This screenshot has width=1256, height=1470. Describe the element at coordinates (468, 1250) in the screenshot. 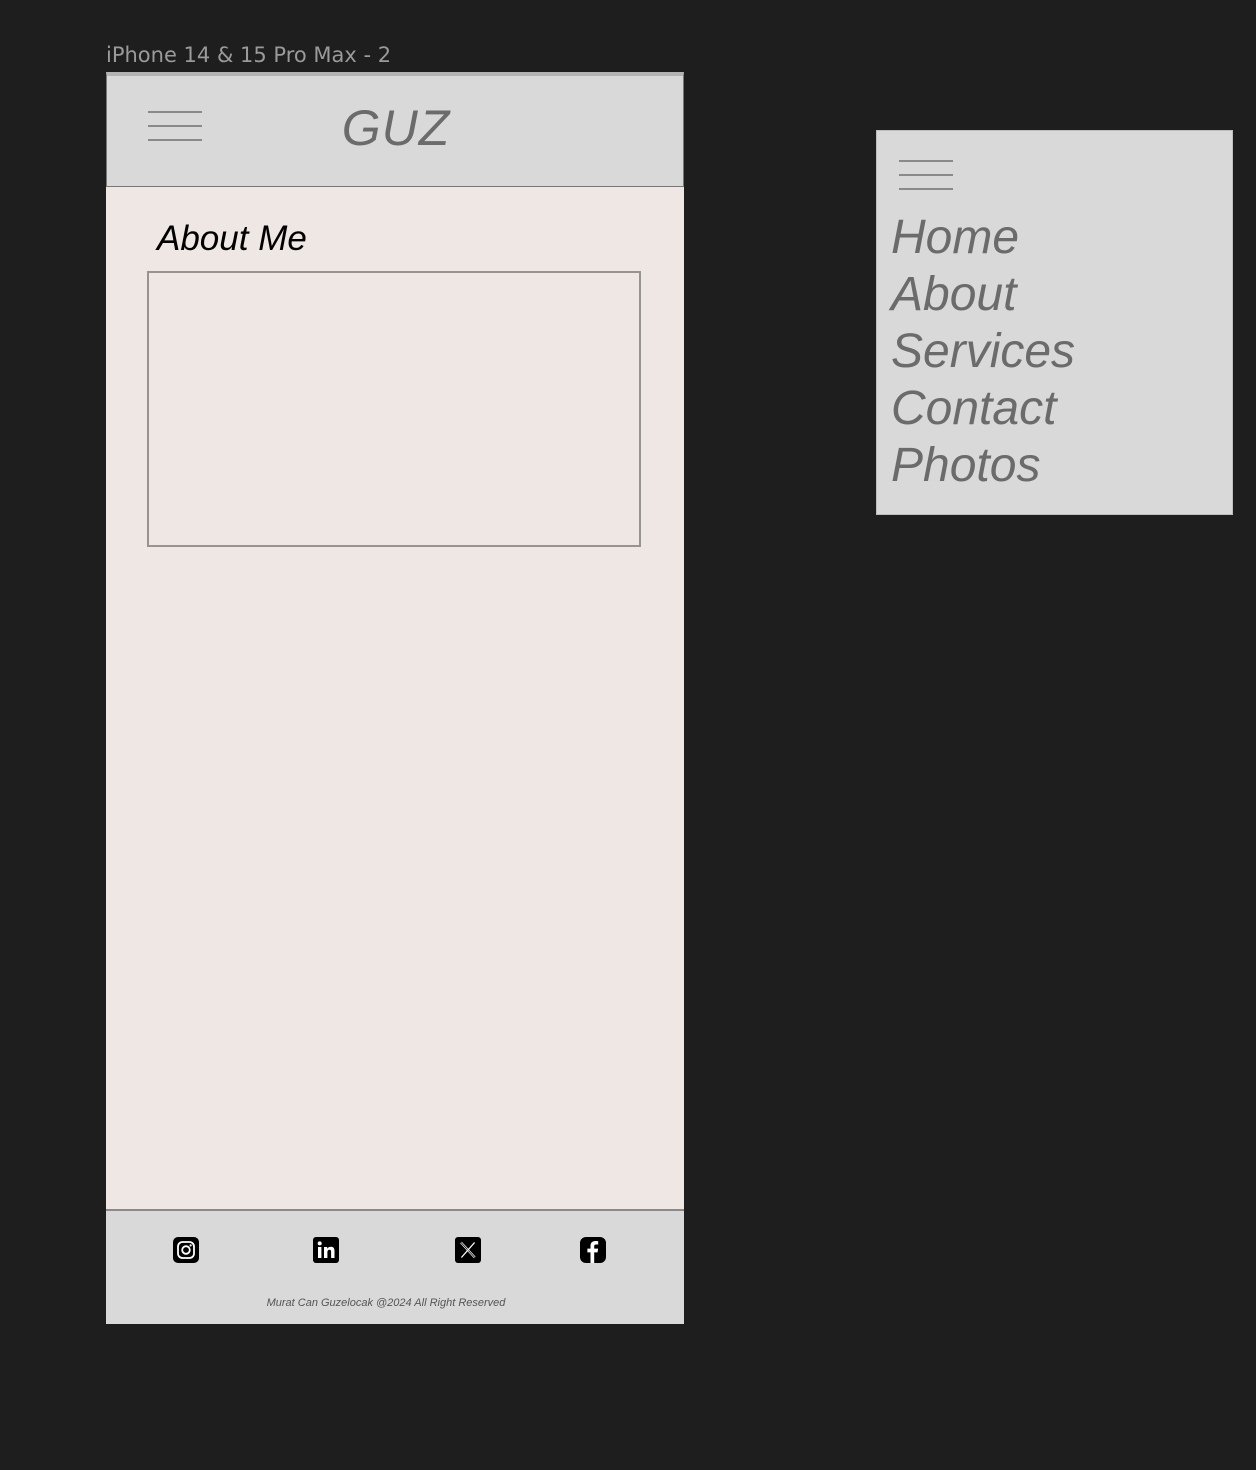

I see `x-icon` at that location.